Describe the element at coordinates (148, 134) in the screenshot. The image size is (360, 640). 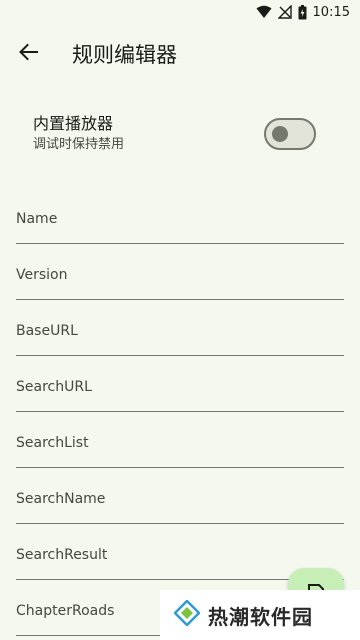
I see `preference-text: 内置播放器 调试时保持禁用` at that location.